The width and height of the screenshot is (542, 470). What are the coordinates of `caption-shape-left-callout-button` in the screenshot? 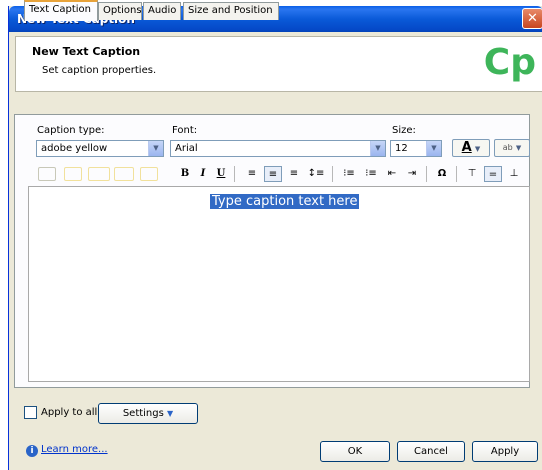 It's located at (73, 174).